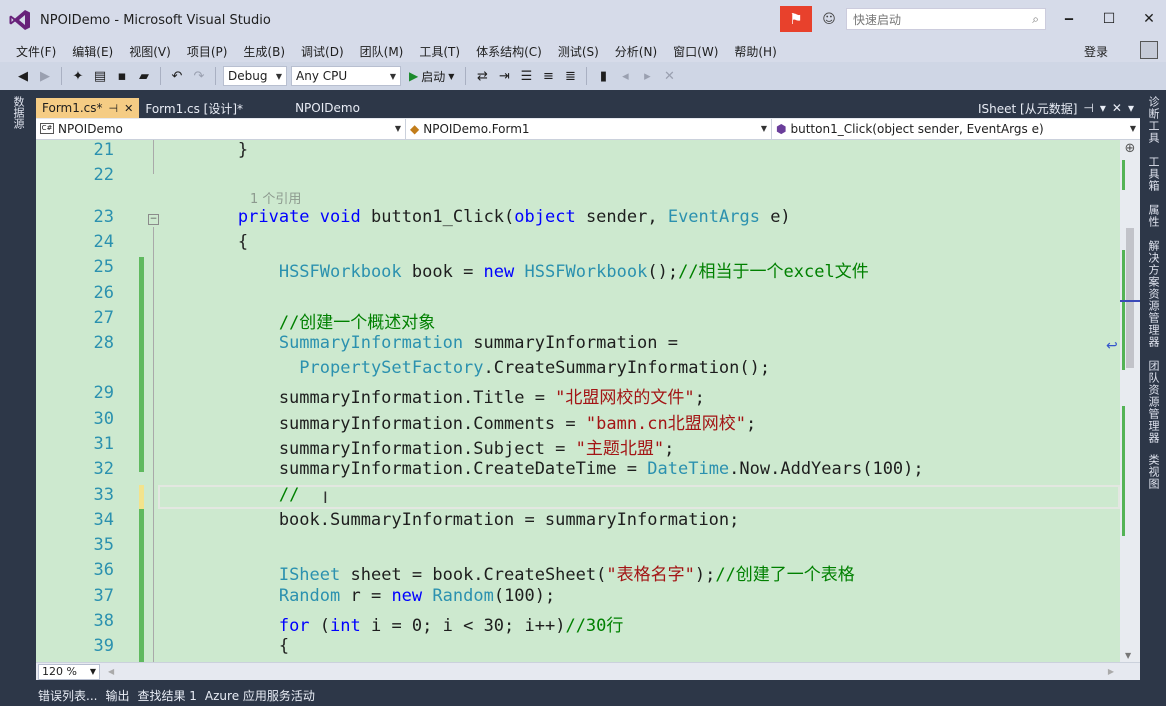 The height and width of the screenshot is (706, 1166). What do you see at coordinates (1069, 19) in the screenshot?
I see `minimize-button: ‒` at bounding box center [1069, 19].